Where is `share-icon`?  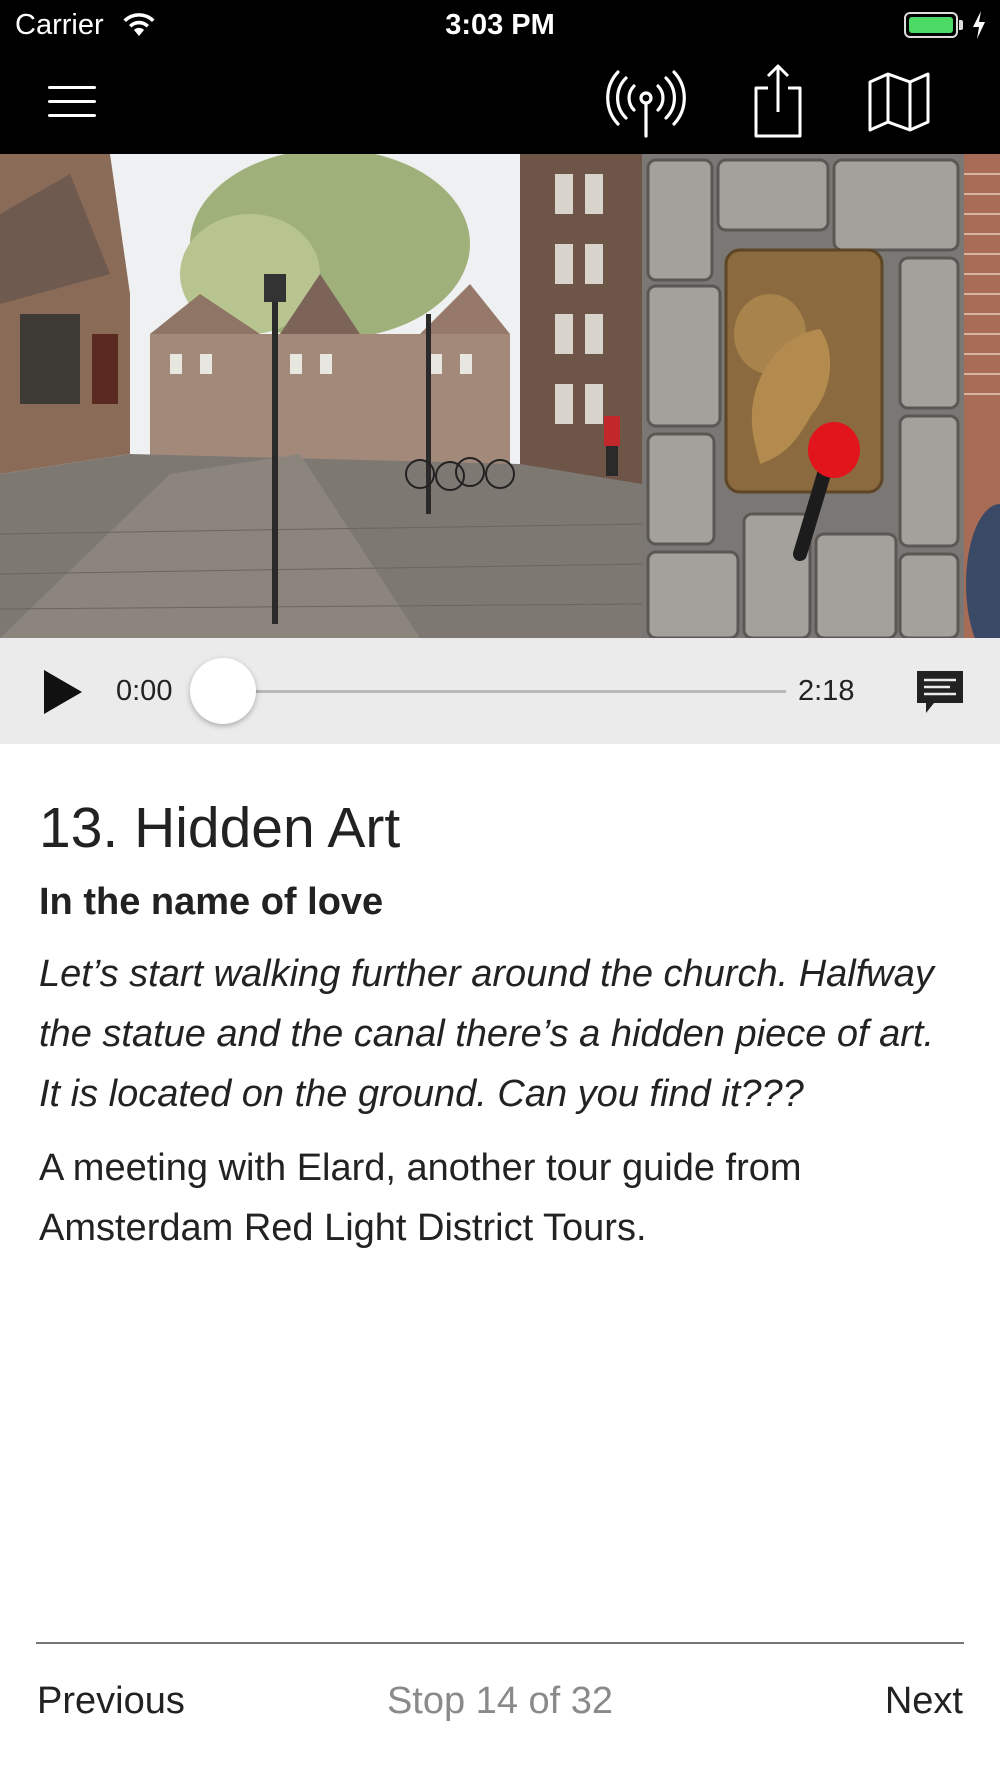
share-icon is located at coordinates (778, 100).